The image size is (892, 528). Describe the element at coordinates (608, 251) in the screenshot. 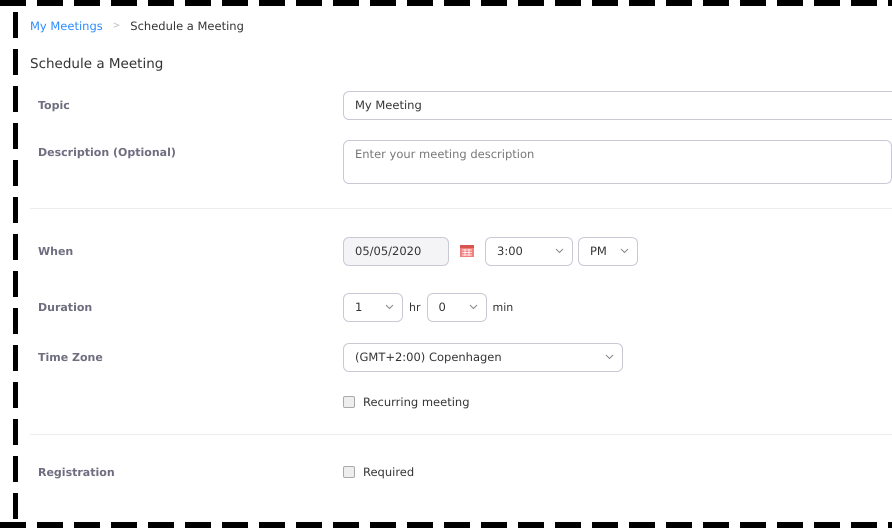

I see `am-pm-select: PM` at that location.